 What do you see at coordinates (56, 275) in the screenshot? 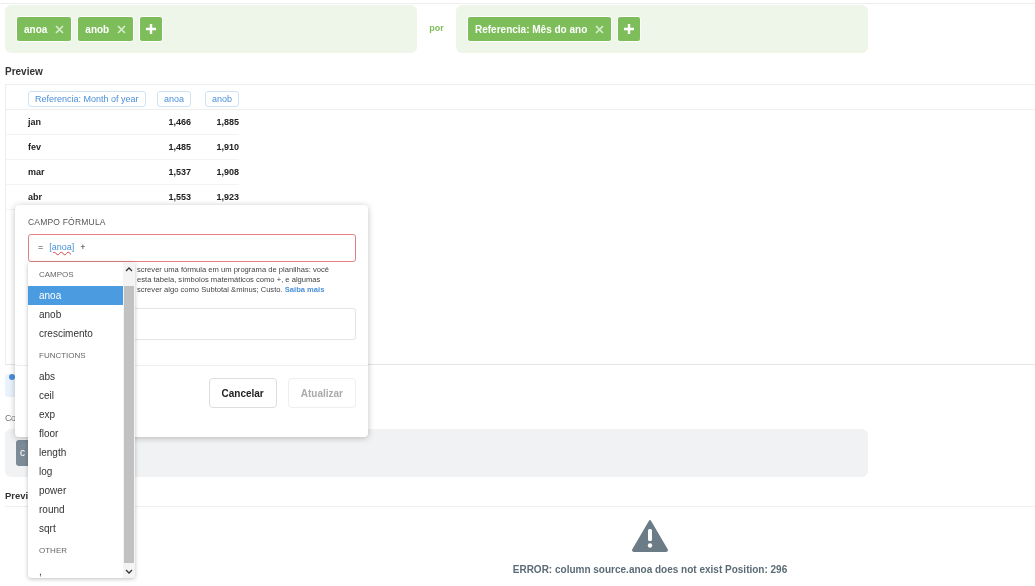
I see `group-heading: CAMPOS` at bounding box center [56, 275].